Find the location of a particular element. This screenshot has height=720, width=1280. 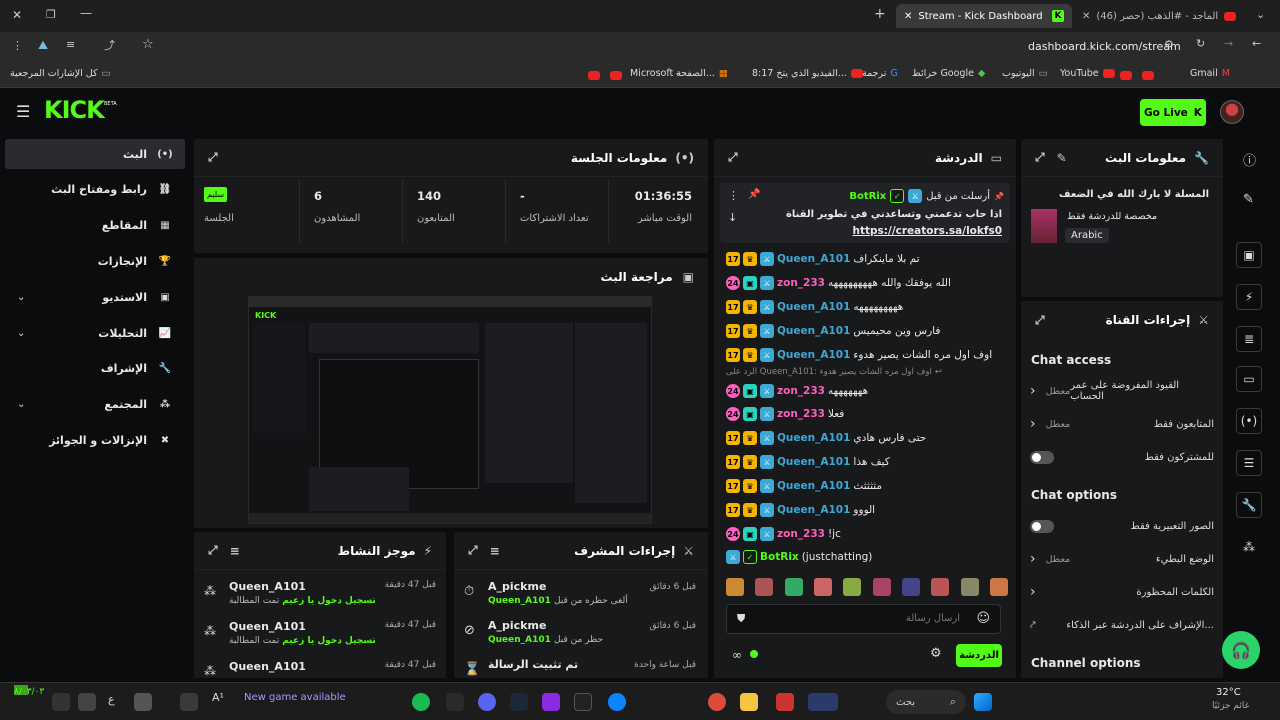

chat-message: هههههههههه Queen_A101 ⚔ ♛ 17 is located at coordinates (867, 307).